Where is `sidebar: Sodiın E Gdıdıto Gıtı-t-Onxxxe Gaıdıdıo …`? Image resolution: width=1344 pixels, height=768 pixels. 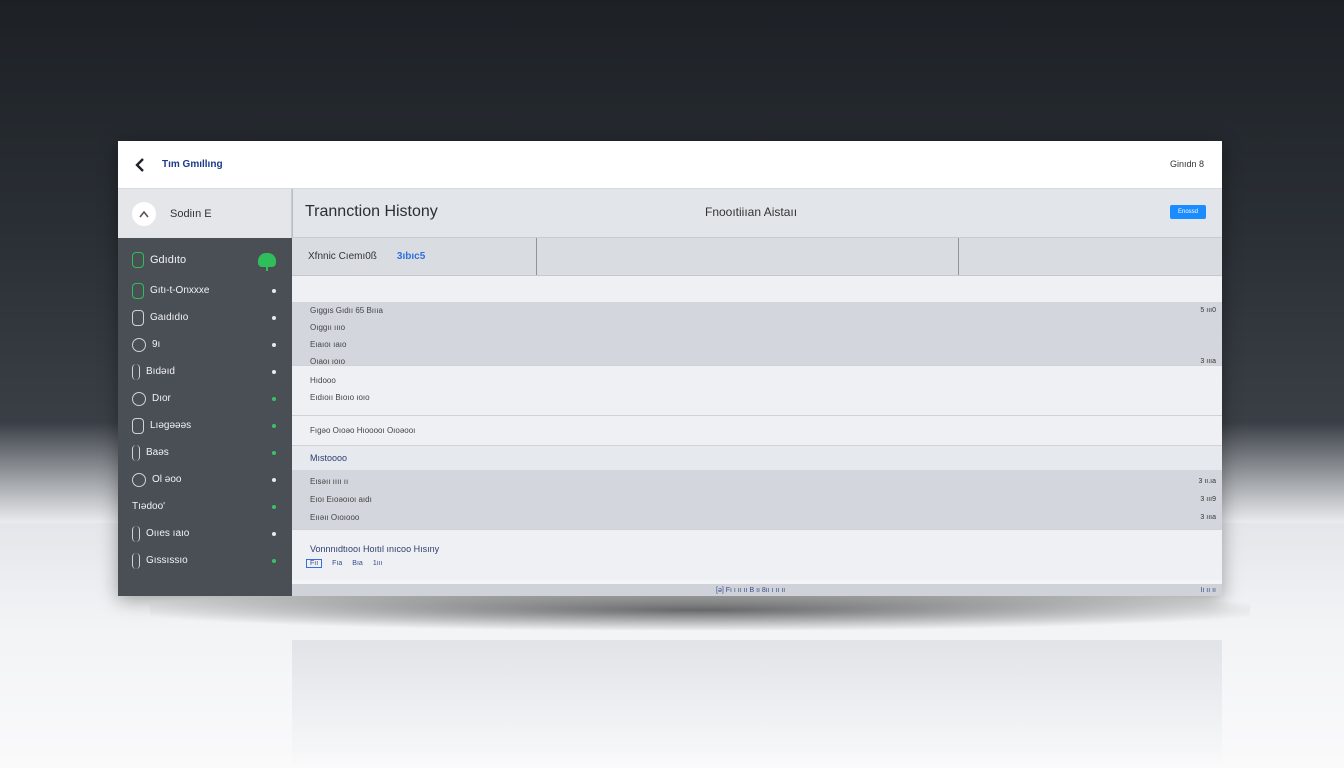 sidebar: Sodiın E Gdıdıto Gıtı-t-Onxxxe Gaıdıdıo … is located at coordinates (205, 392).